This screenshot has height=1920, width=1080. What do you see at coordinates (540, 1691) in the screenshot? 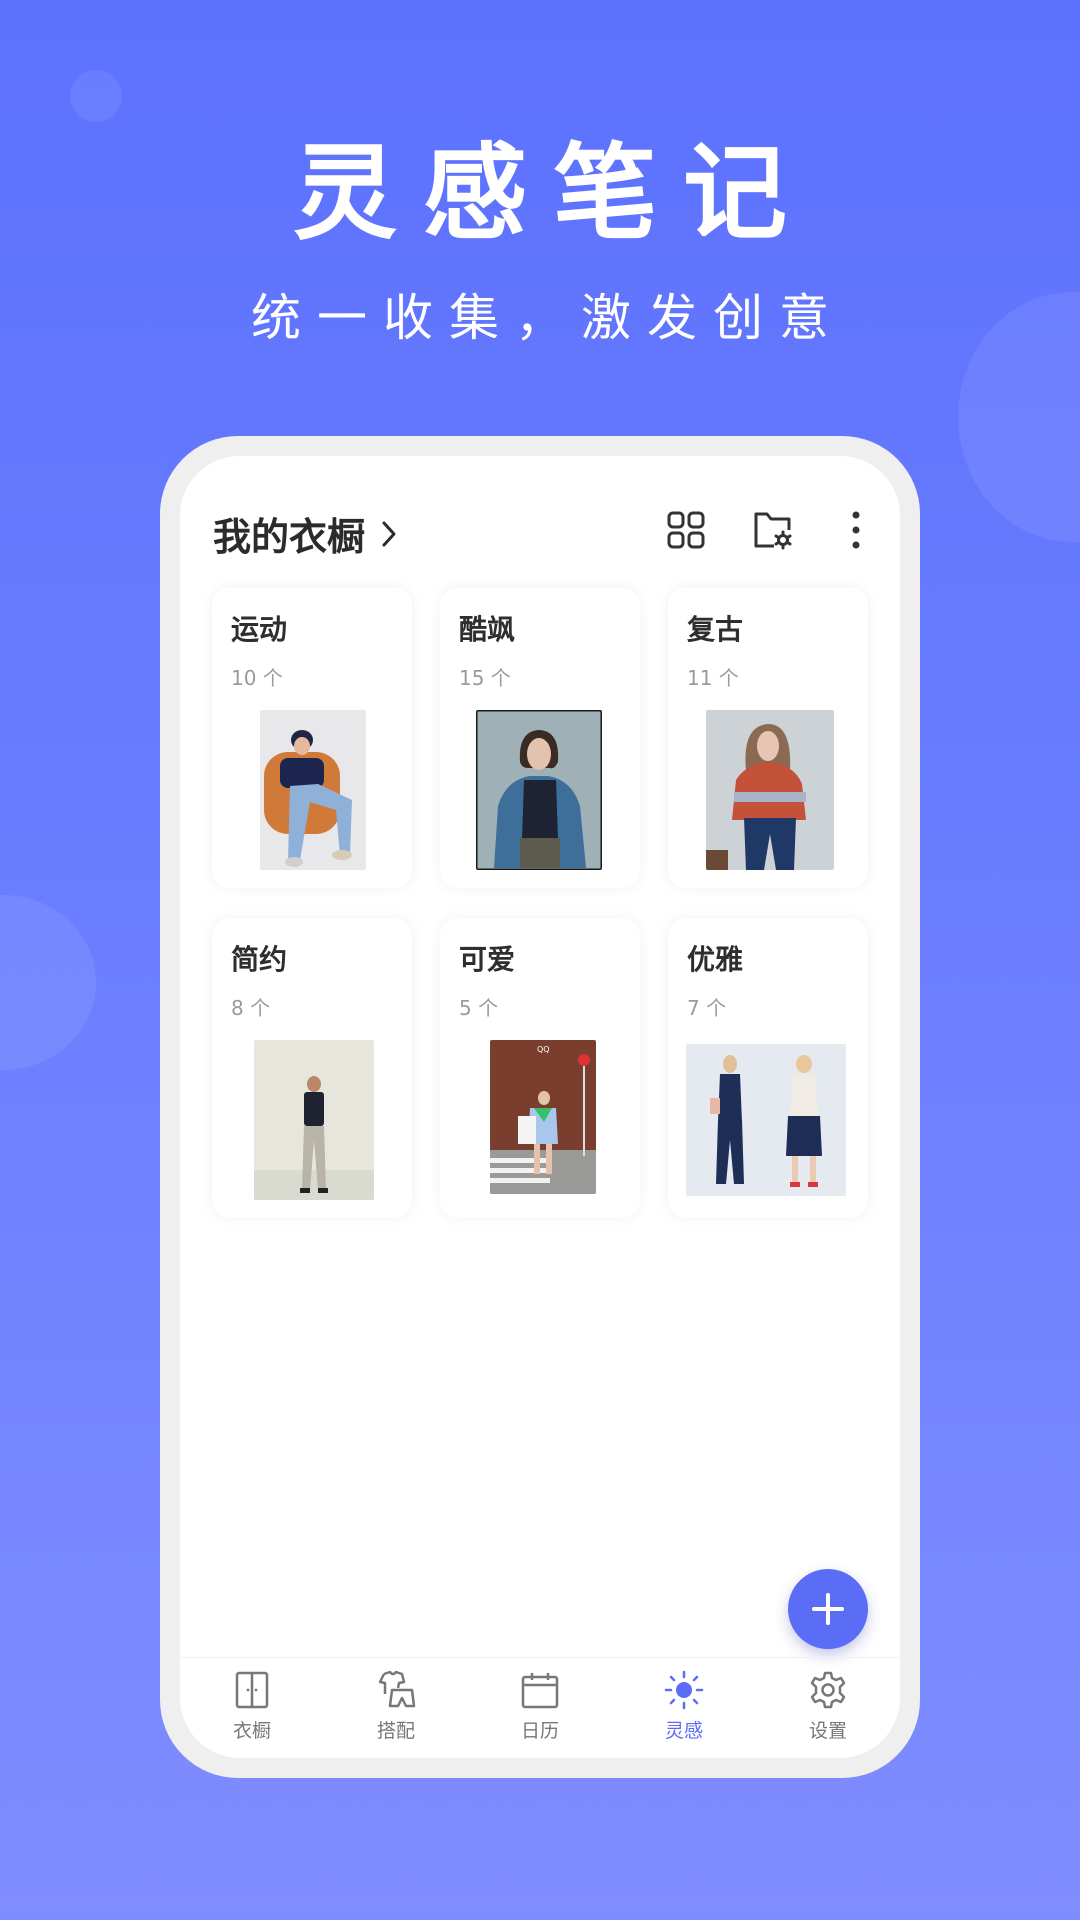
I see `calendar-icon` at bounding box center [540, 1691].